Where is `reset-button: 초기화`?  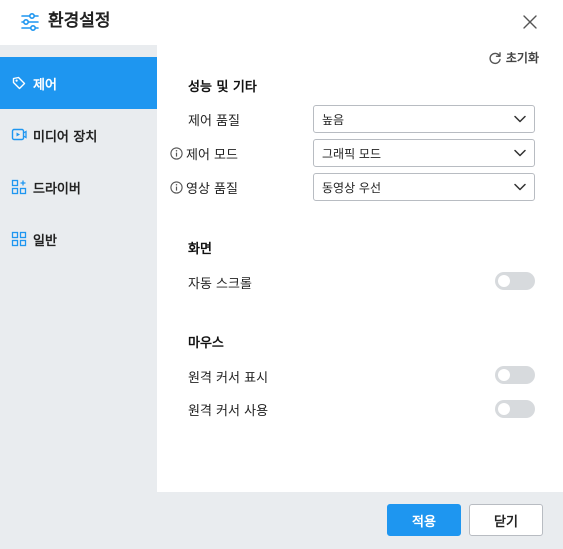 reset-button: 초기화 is located at coordinates (513, 57).